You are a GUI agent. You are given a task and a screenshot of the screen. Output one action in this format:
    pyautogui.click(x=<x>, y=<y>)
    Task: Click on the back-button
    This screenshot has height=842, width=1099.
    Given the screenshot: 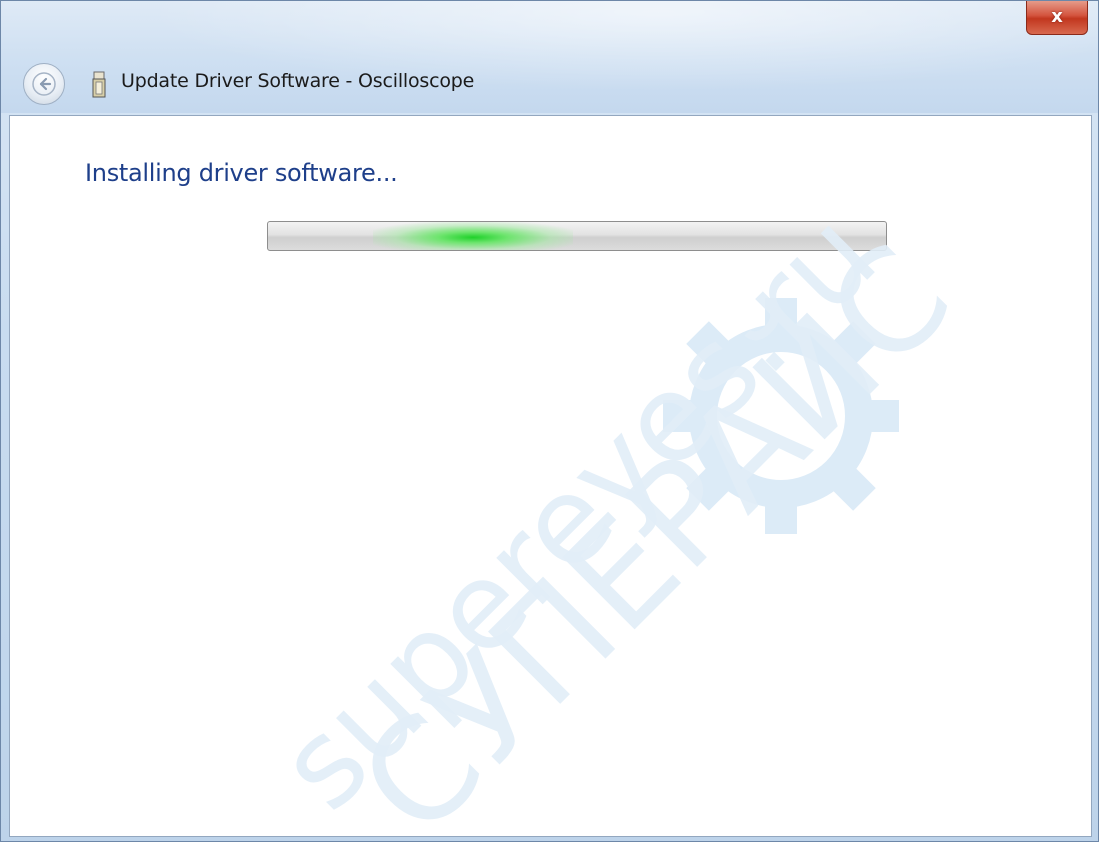 What is the action you would take?
    pyautogui.click(x=44, y=84)
    